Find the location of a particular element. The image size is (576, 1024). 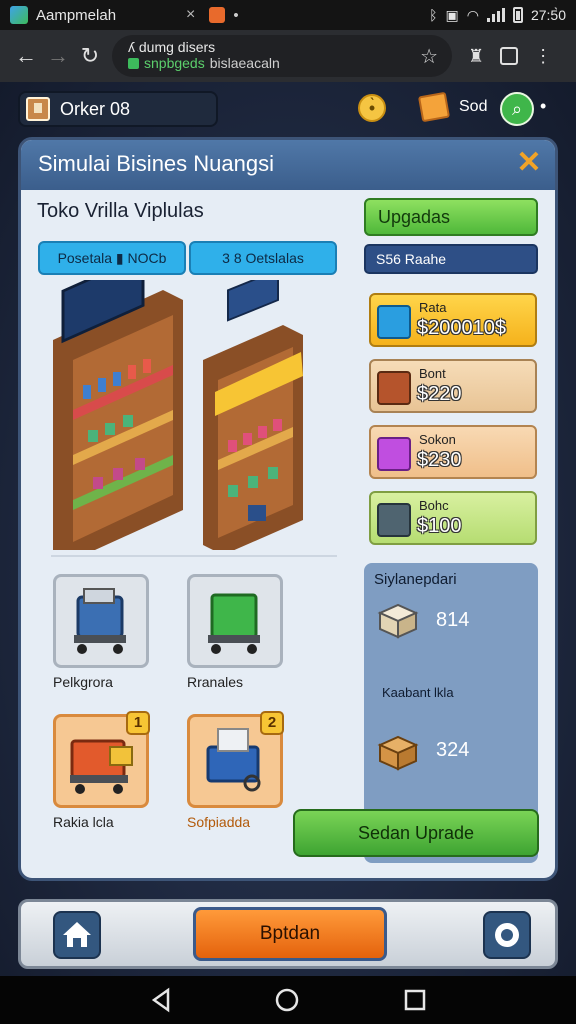

price-card-1: Rata $200010$ is located at coordinates (453, 320).